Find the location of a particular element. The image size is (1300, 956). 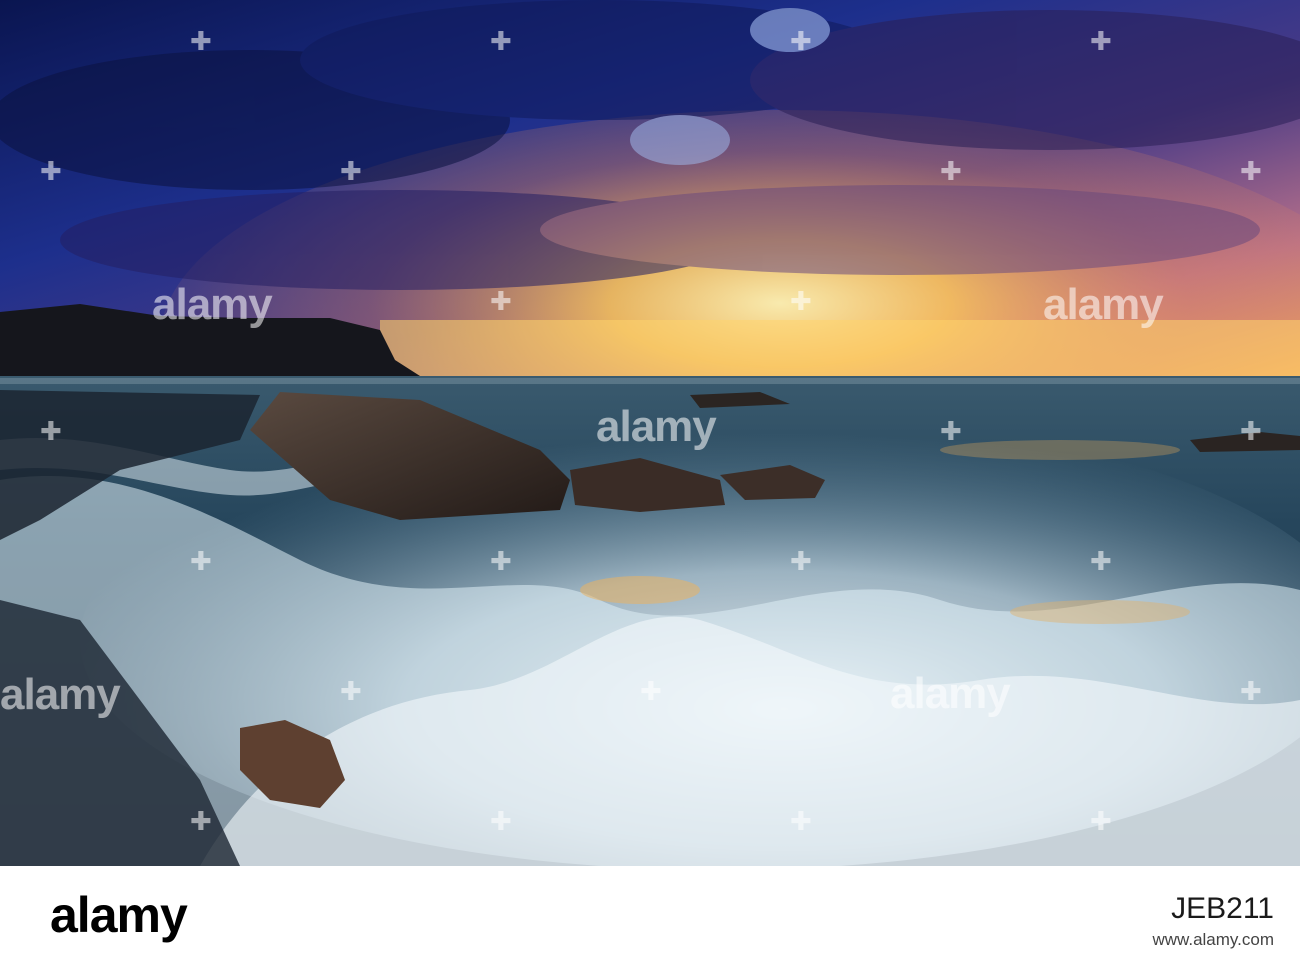

image-id: JEB211 is located at coordinates (1222, 908).